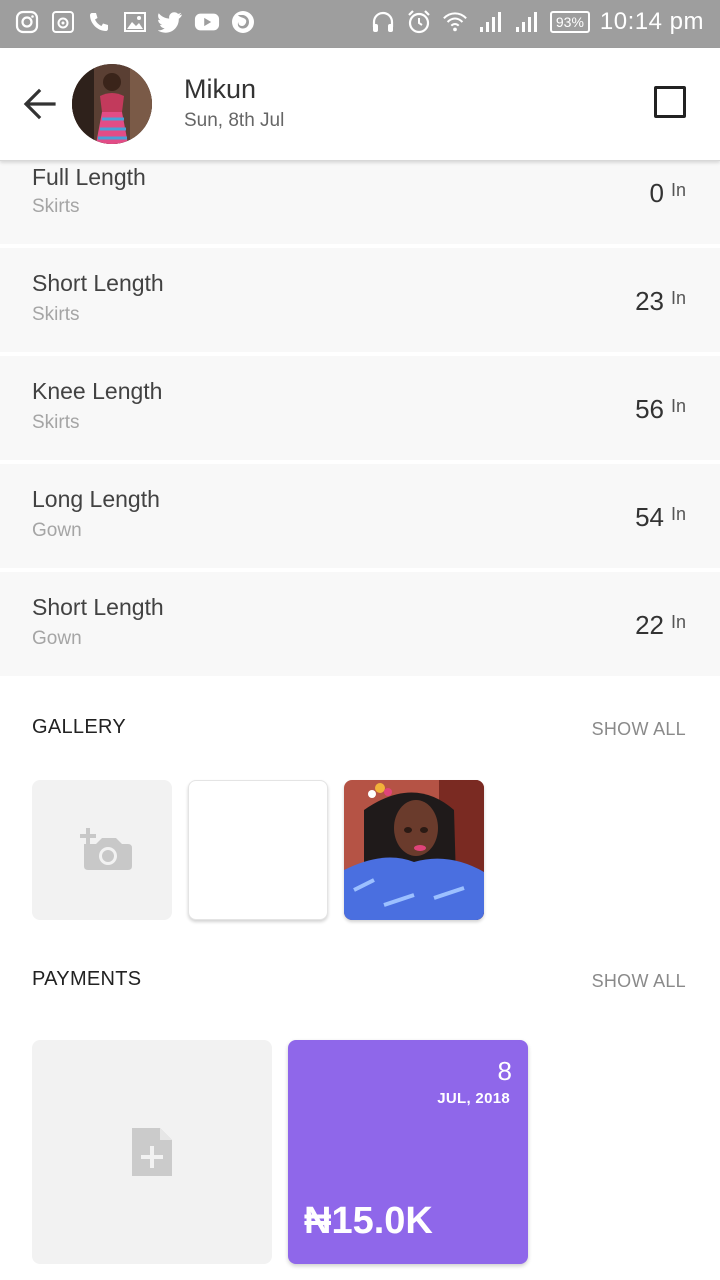 The image size is (720, 1280). Describe the element at coordinates (360, 516) in the screenshot. I see `list-item: Long Length Gown 54 In` at that location.